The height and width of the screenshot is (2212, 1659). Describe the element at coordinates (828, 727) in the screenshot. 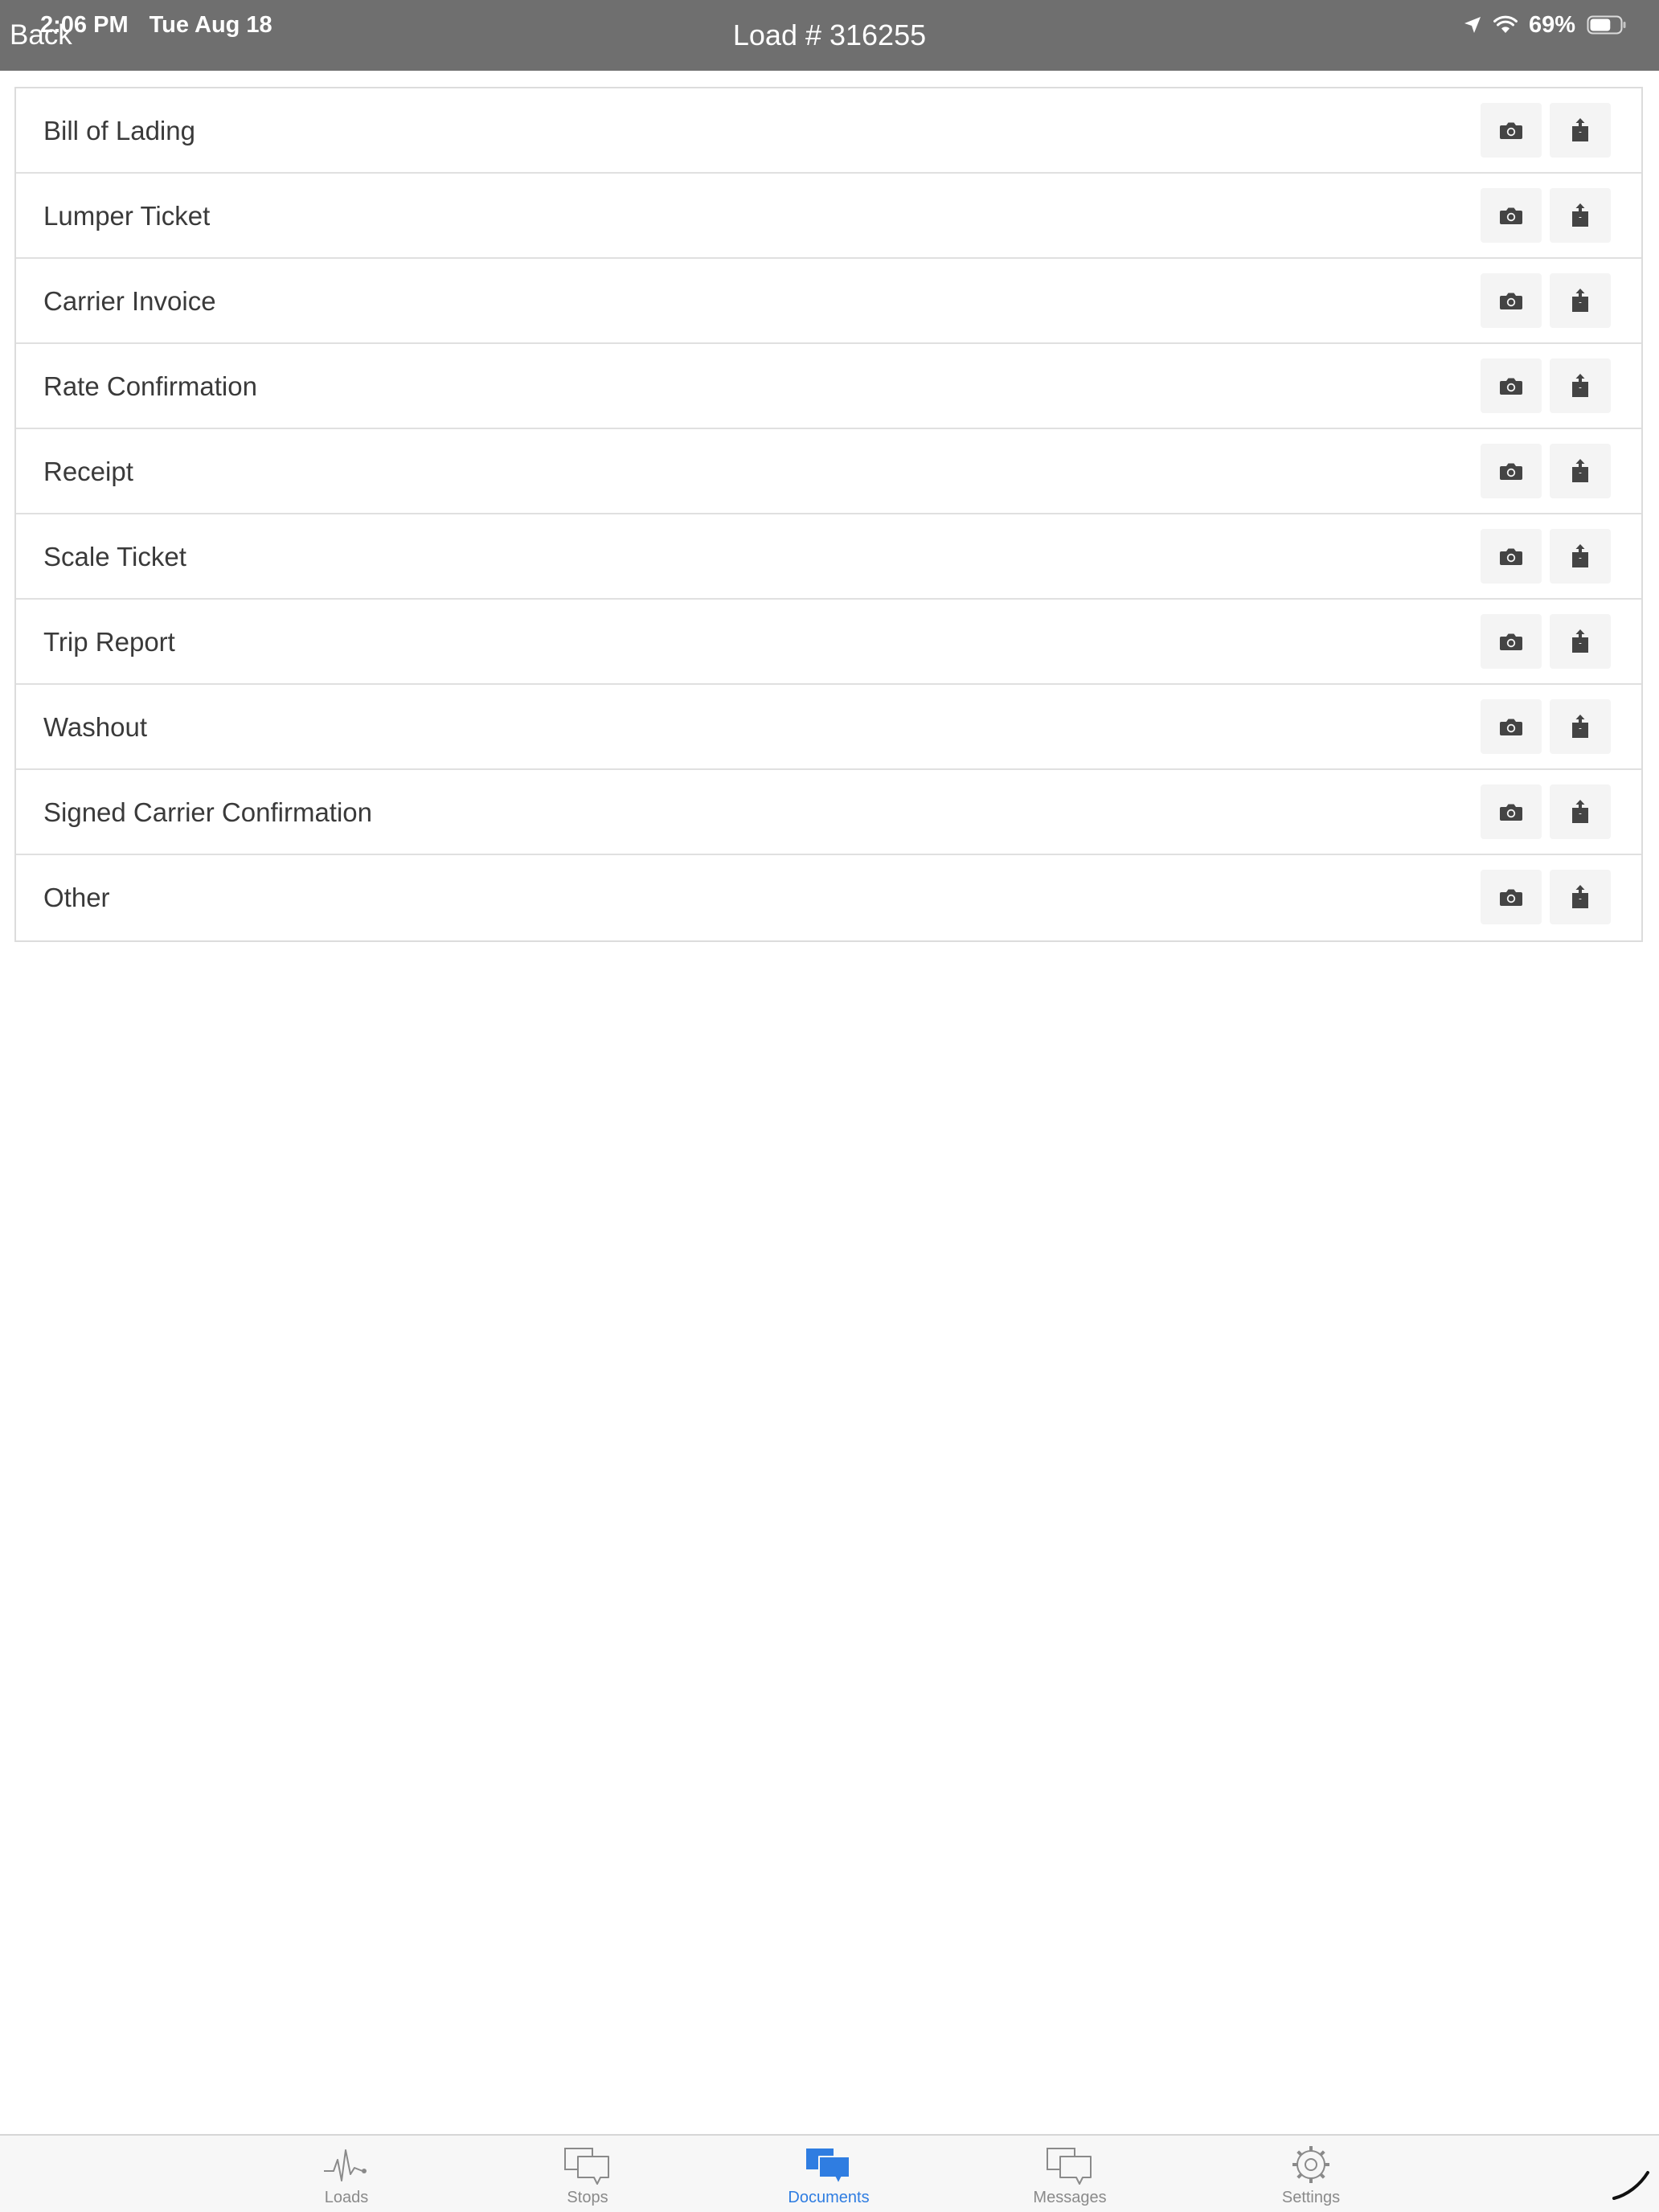

I see `document-row: Washout` at that location.